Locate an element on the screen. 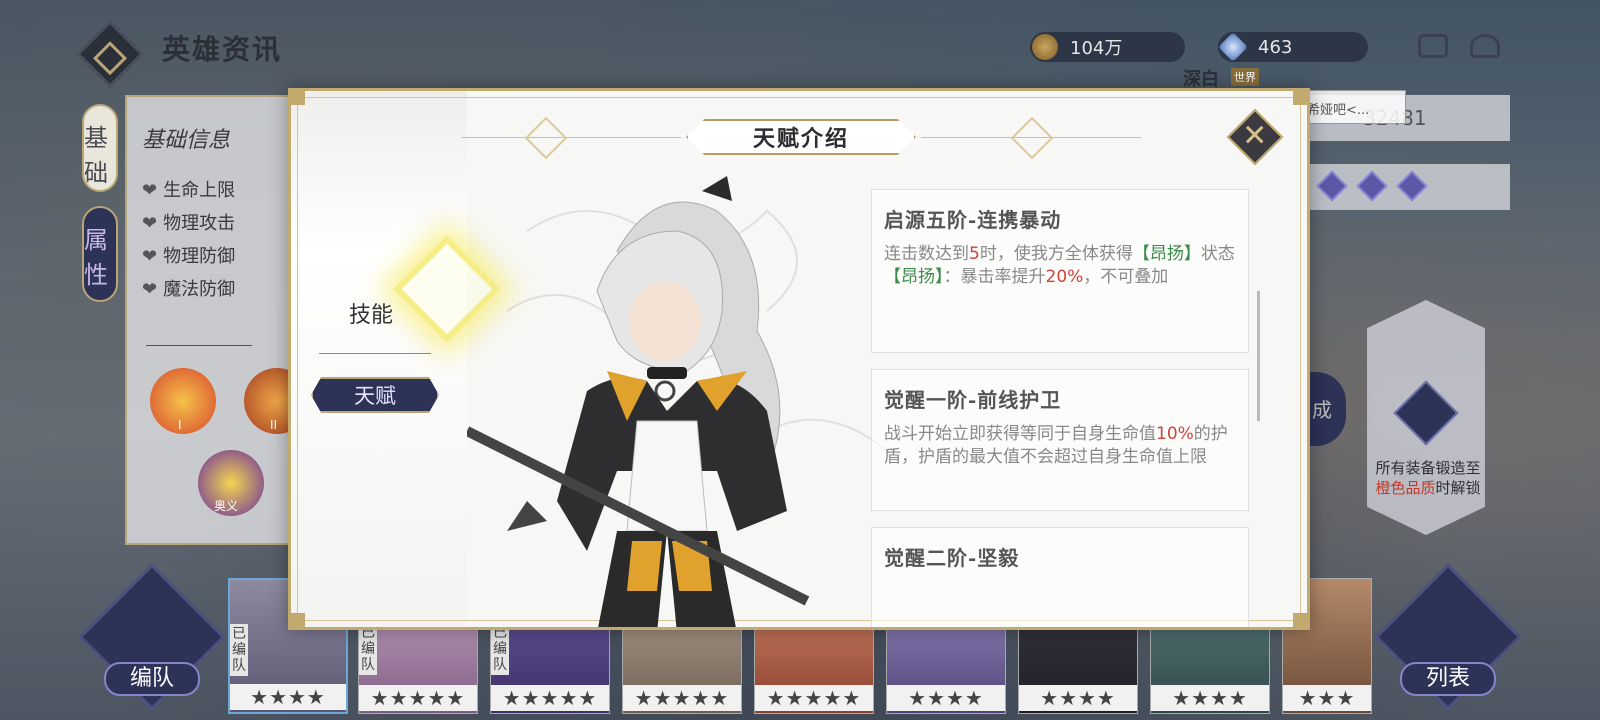 This screenshot has width=1600, height=720. gem-currency: 463 is located at coordinates (1293, 47).